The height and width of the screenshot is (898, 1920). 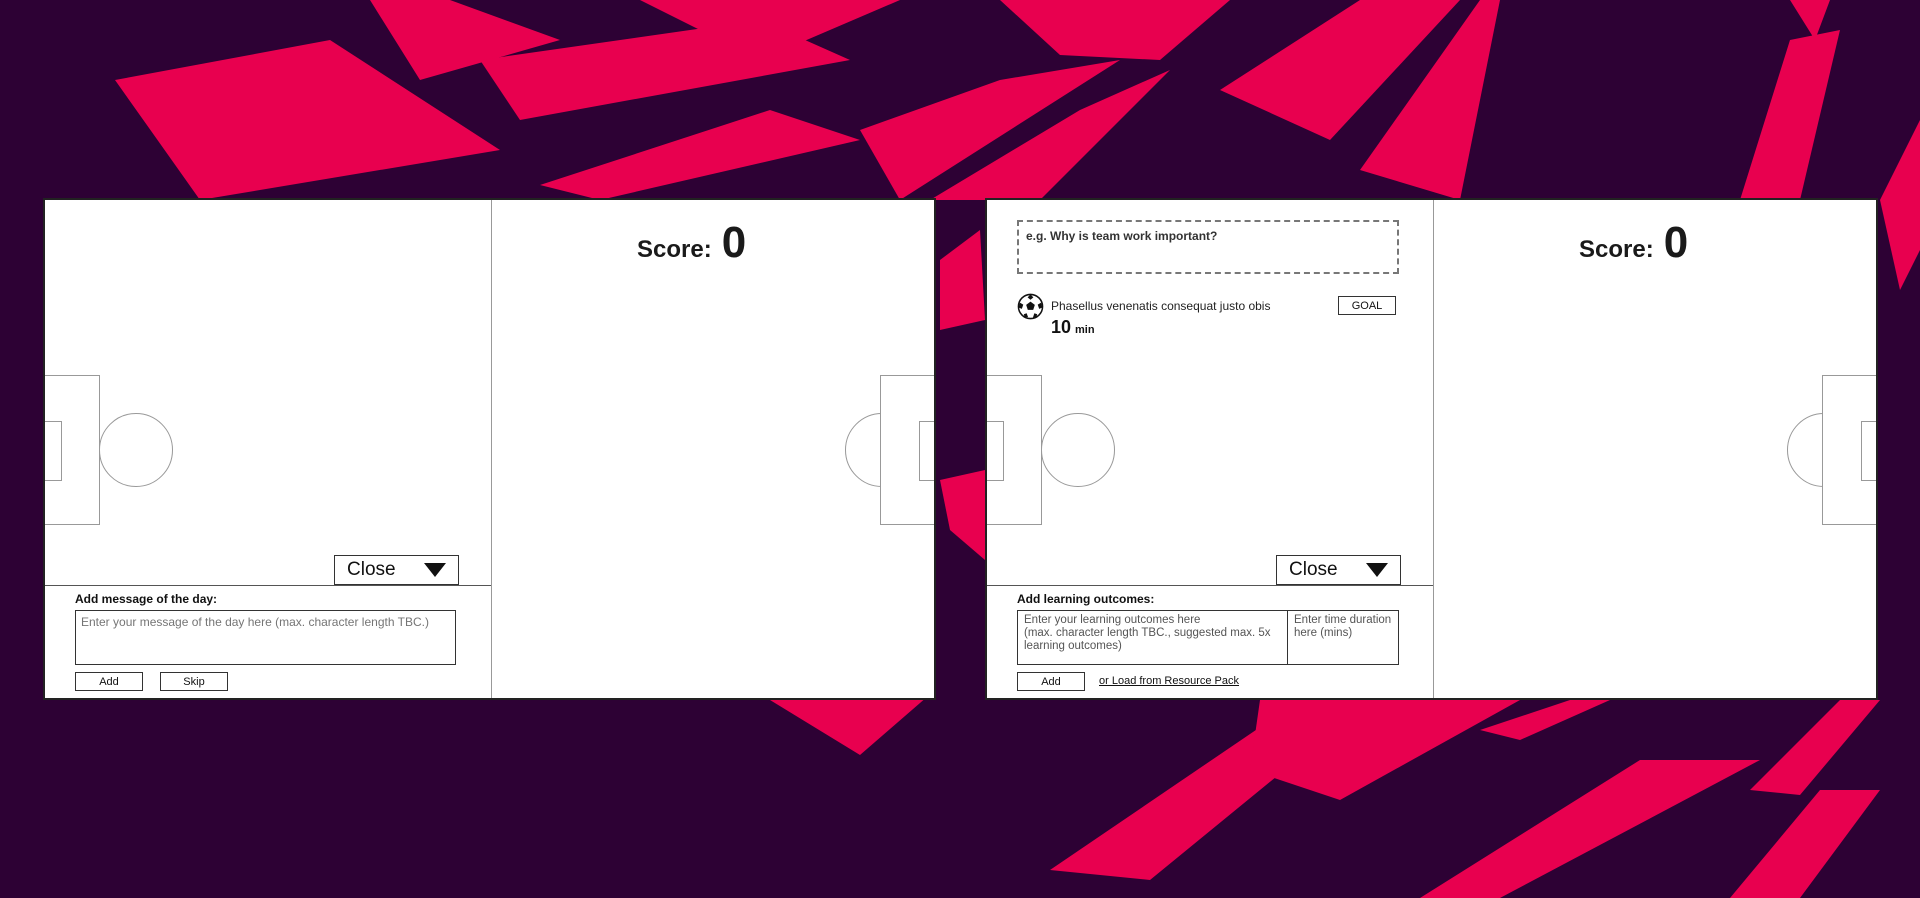 I want to click on message-form-label: Add message of the day:, so click(x=146, y=599).